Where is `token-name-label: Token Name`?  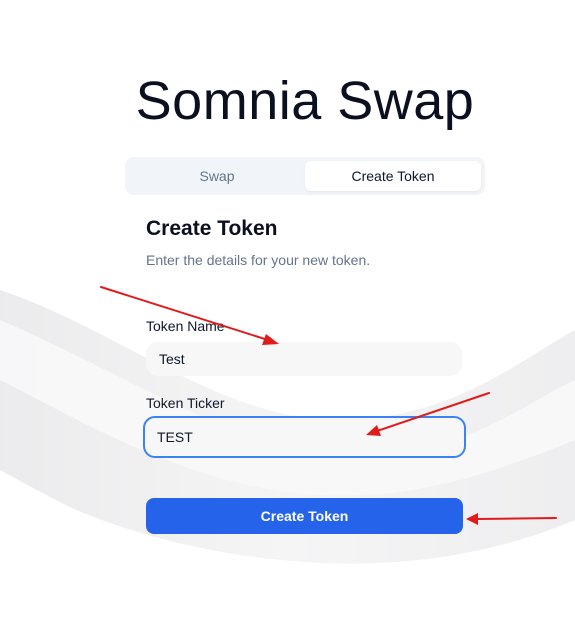
token-name-label: Token Name is located at coordinates (185, 326).